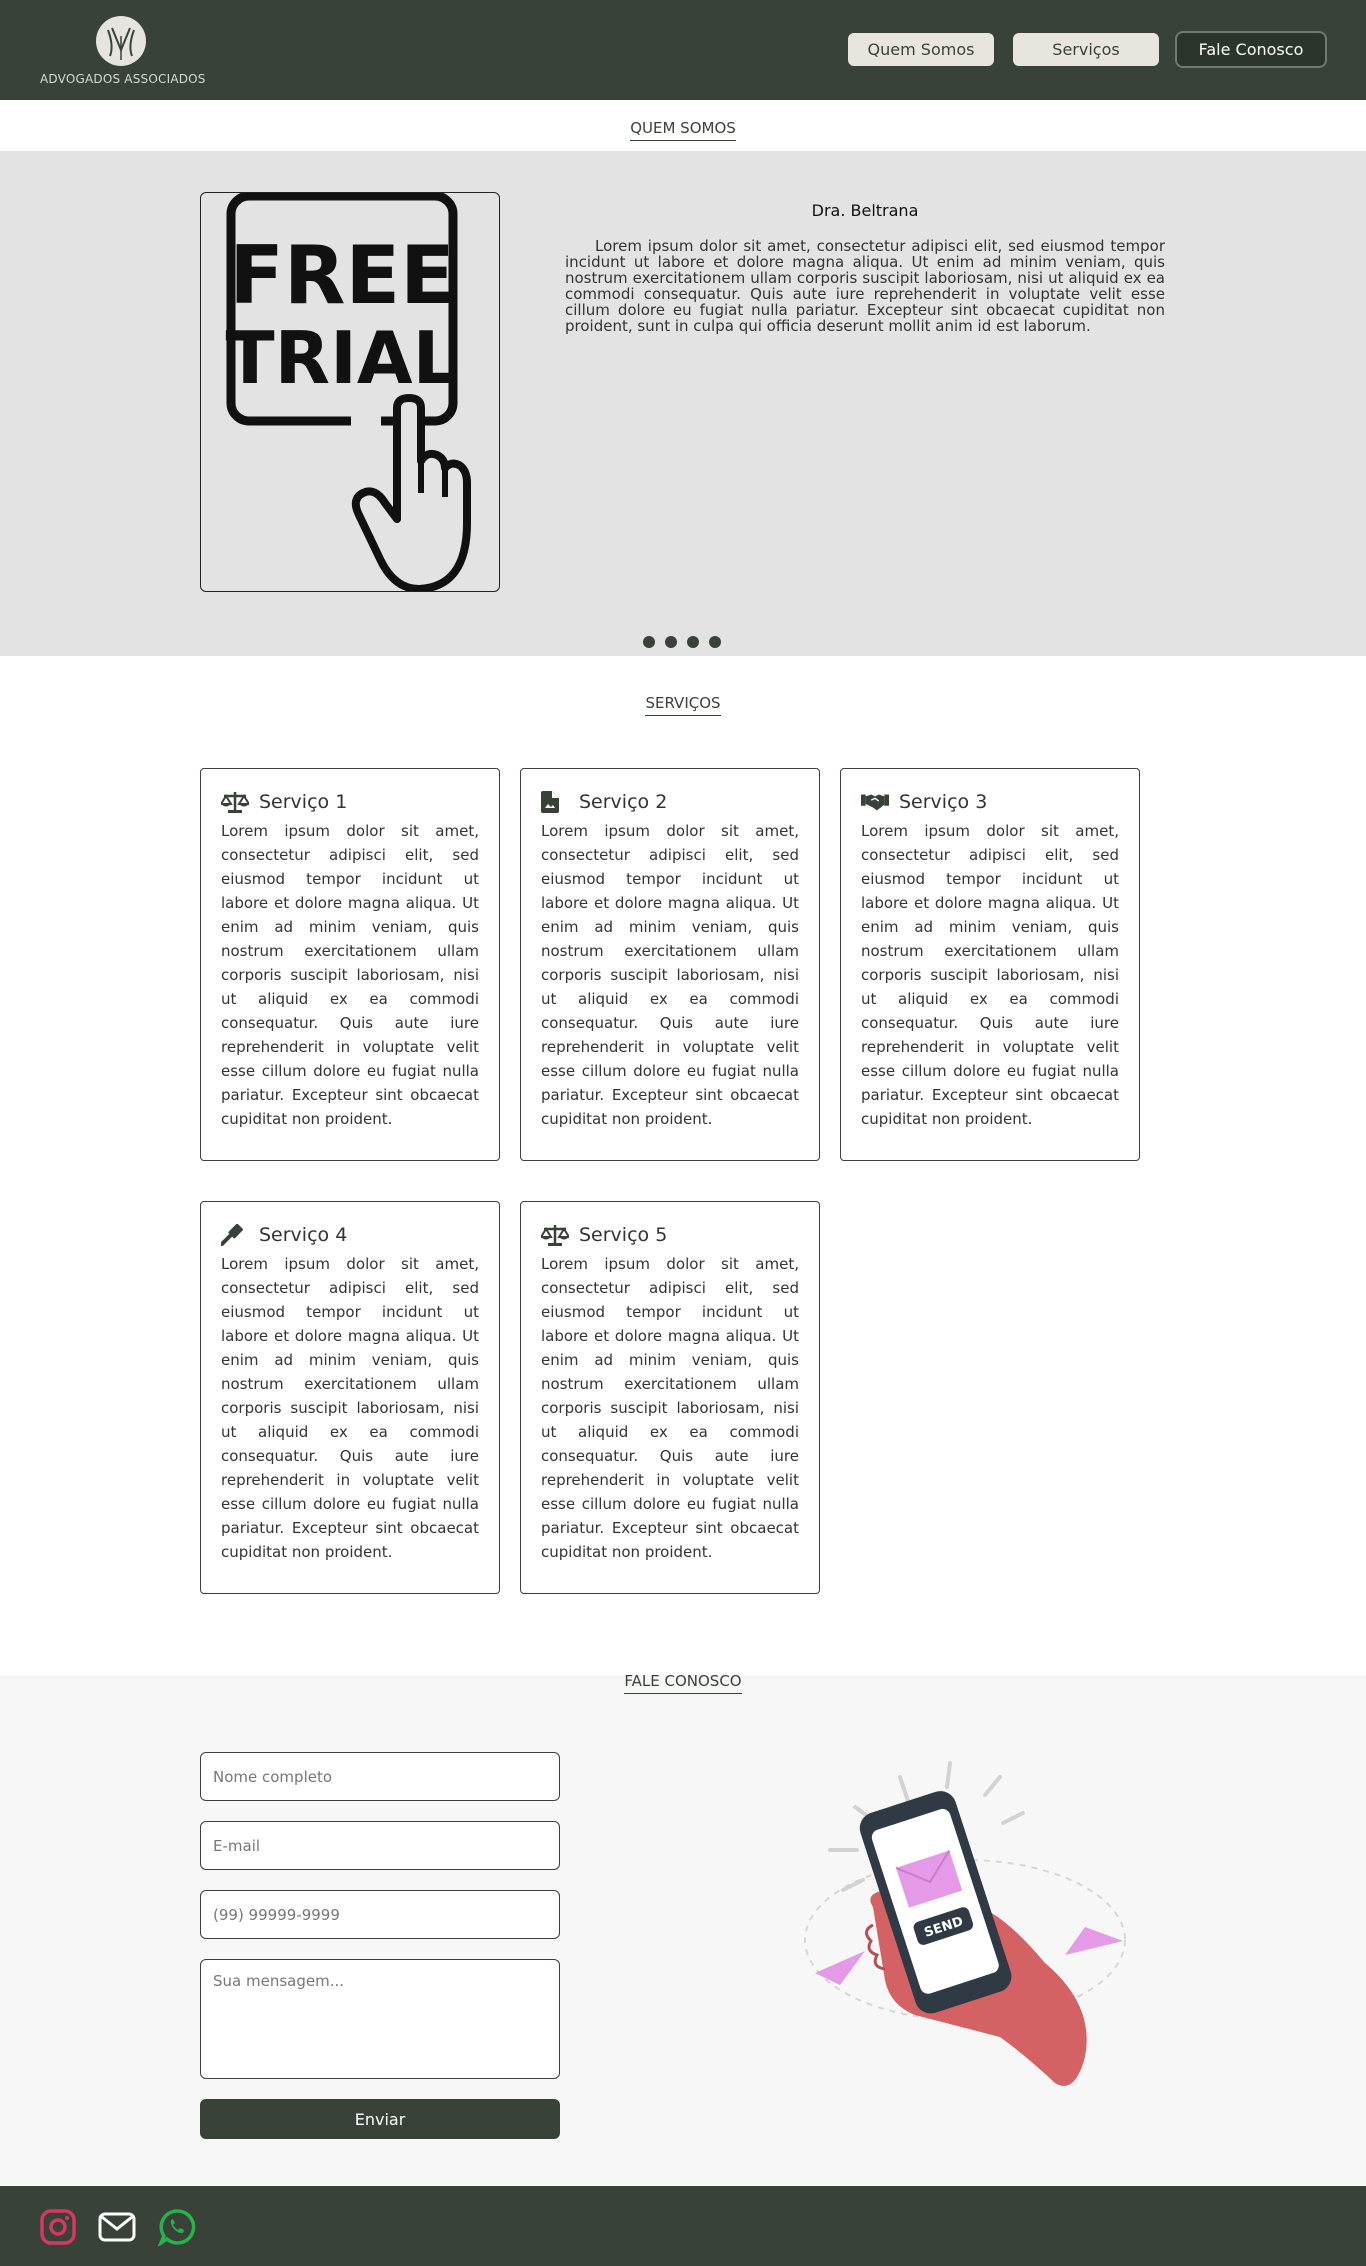 The image size is (1366, 2266). Describe the element at coordinates (865, 210) in the screenshot. I see `about-name: Dra. Beltrana` at that location.